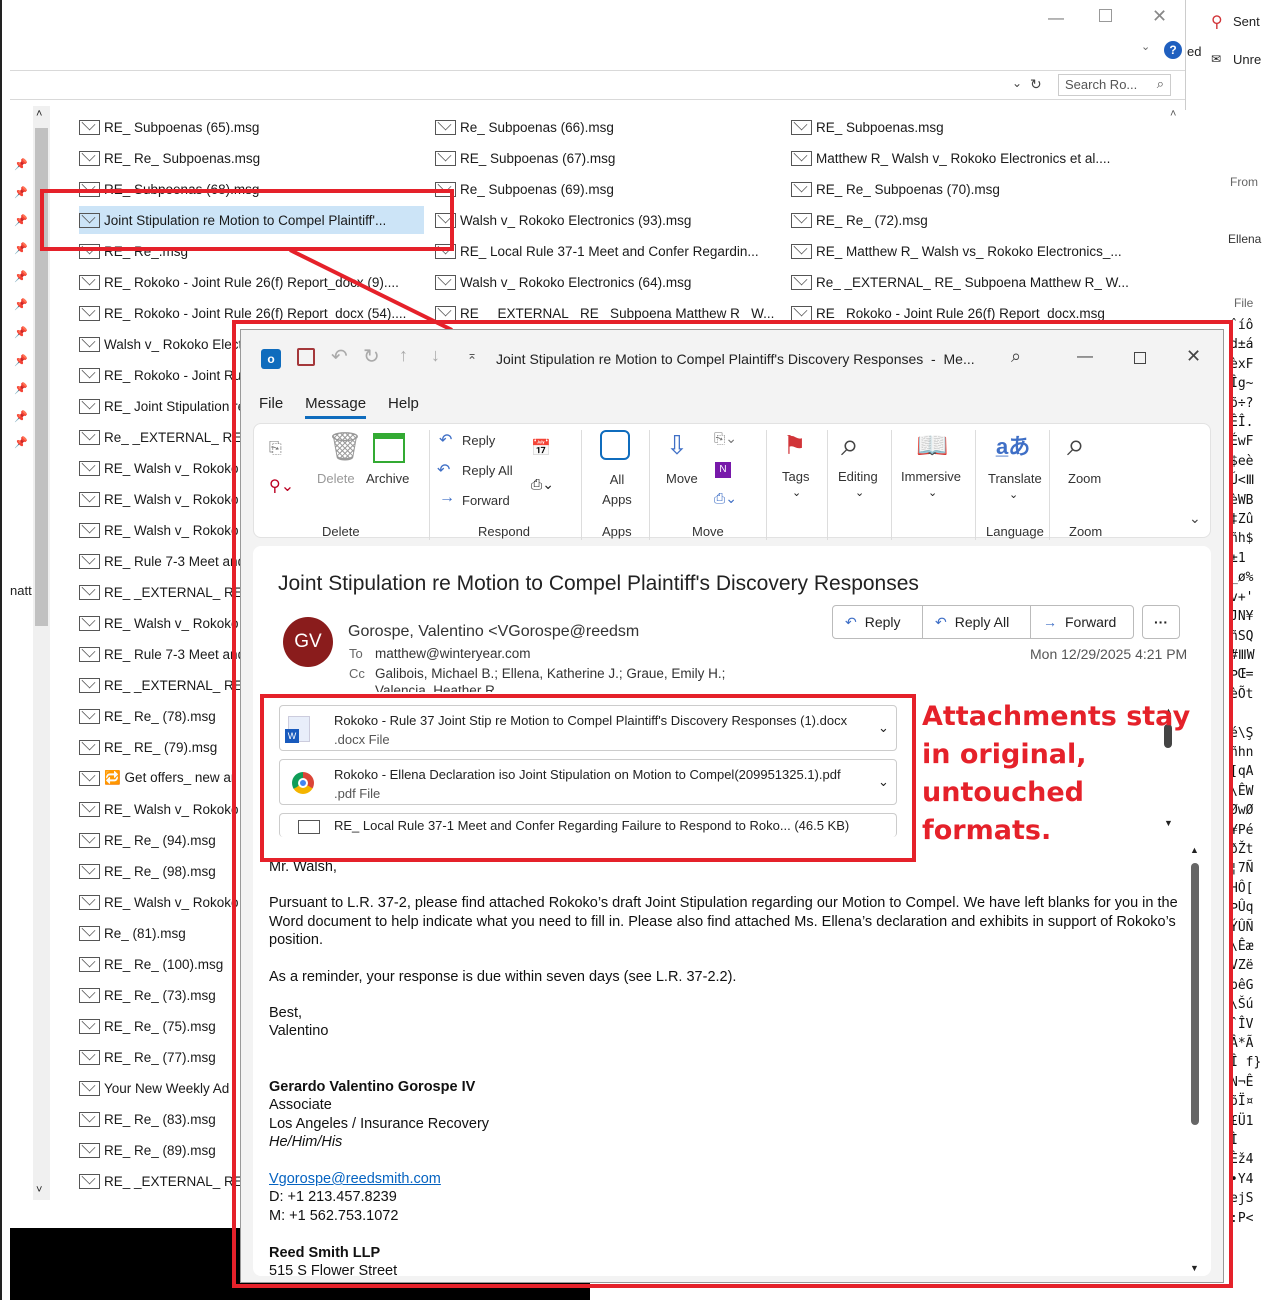 Image resolution: width=1267 pixels, height=1300 pixels. I want to click on annotation-line-4: formats., so click(987, 830).